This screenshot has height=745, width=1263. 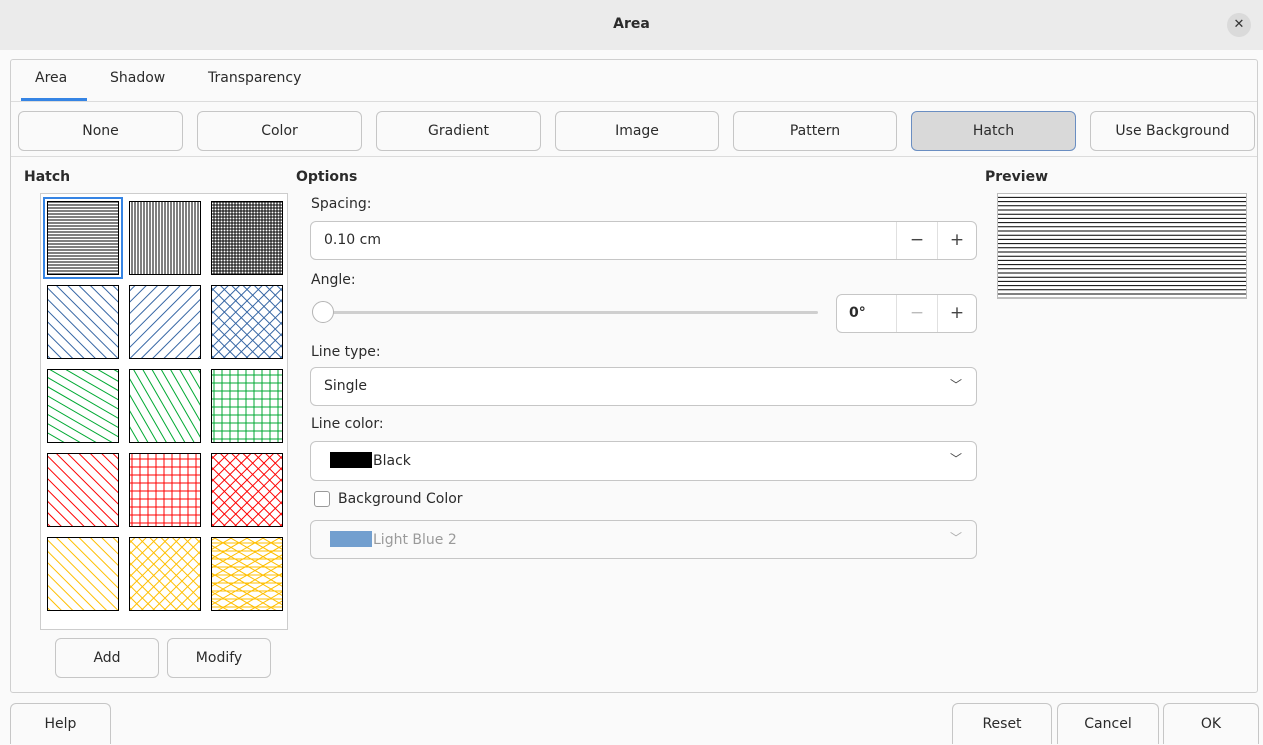 What do you see at coordinates (346, 352) in the screenshot?
I see `line-type-label: Line type:` at bounding box center [346, 352].